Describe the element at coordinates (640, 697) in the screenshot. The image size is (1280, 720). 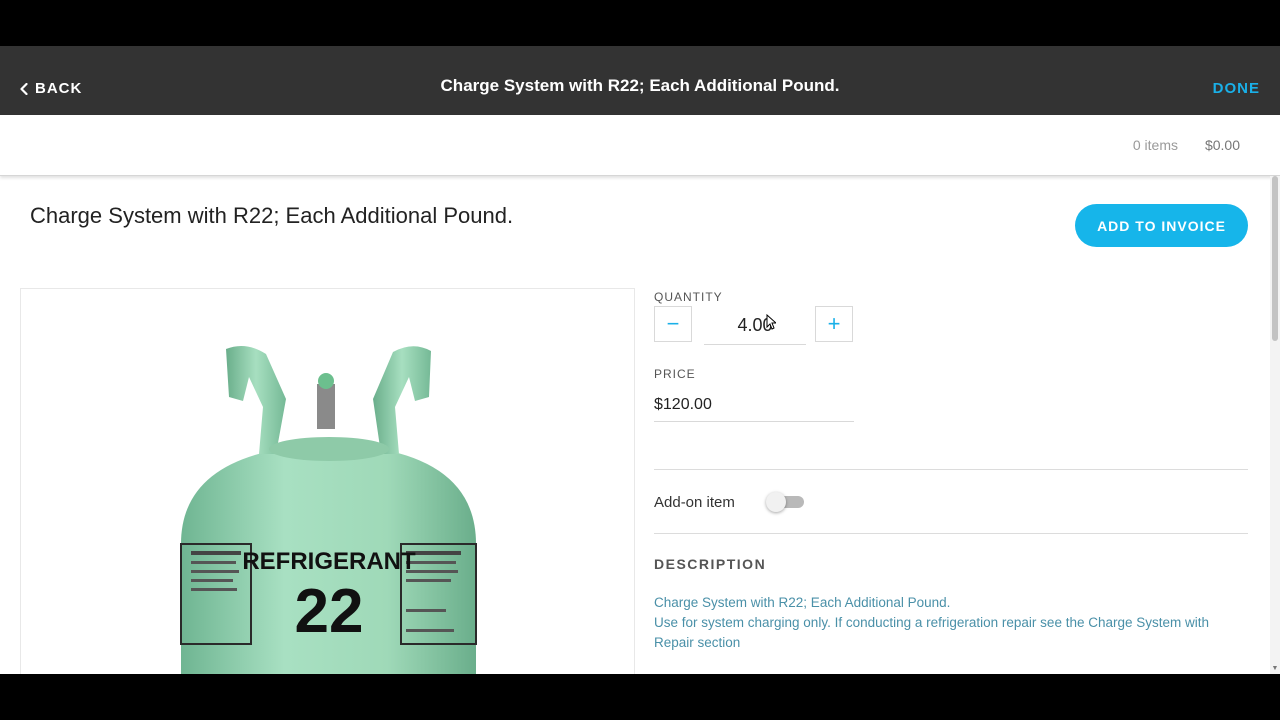
I see `letterbox-bottom` at that location.